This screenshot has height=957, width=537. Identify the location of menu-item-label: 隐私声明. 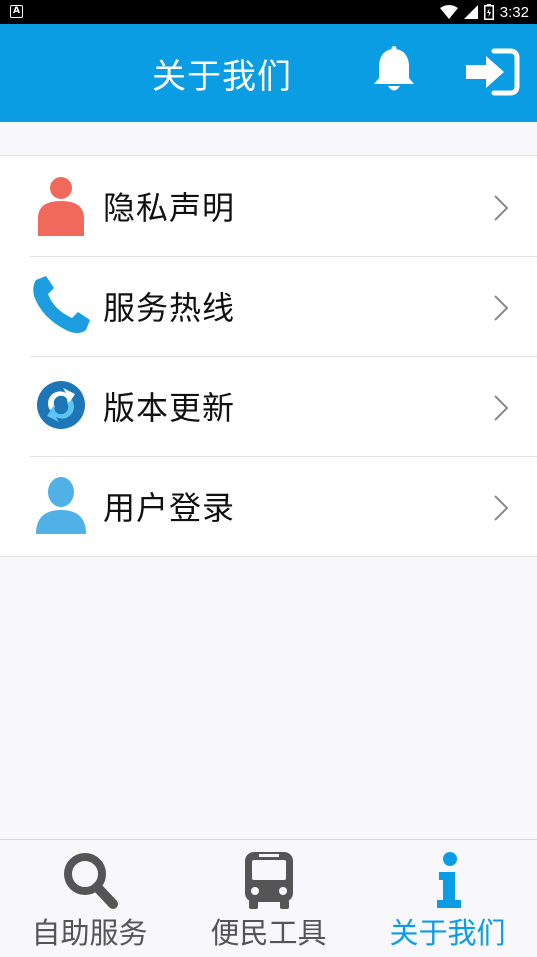
(169, 208).